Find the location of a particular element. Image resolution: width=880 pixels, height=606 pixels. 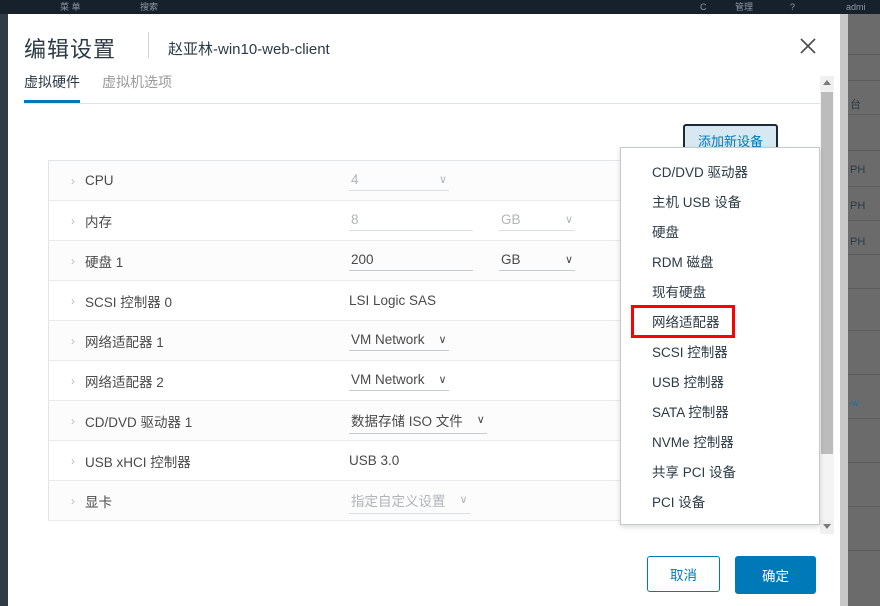

vsphere-top-navbar: 菜 单 搜索 C 管理? admi is located at coordinates (440, 7).